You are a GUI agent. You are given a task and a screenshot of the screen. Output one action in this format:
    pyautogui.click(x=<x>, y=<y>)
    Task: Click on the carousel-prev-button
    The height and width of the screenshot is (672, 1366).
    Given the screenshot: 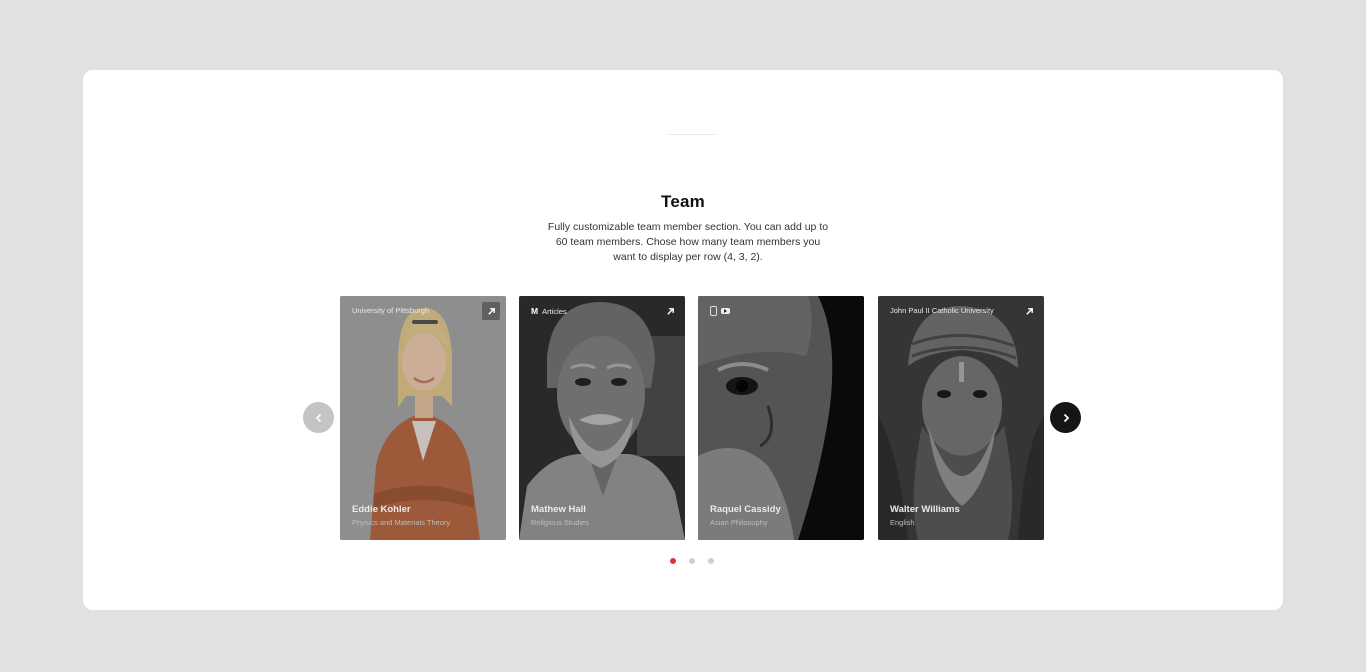 What is the action you would take?
    pyautogui.click(x=318, y=417)
    